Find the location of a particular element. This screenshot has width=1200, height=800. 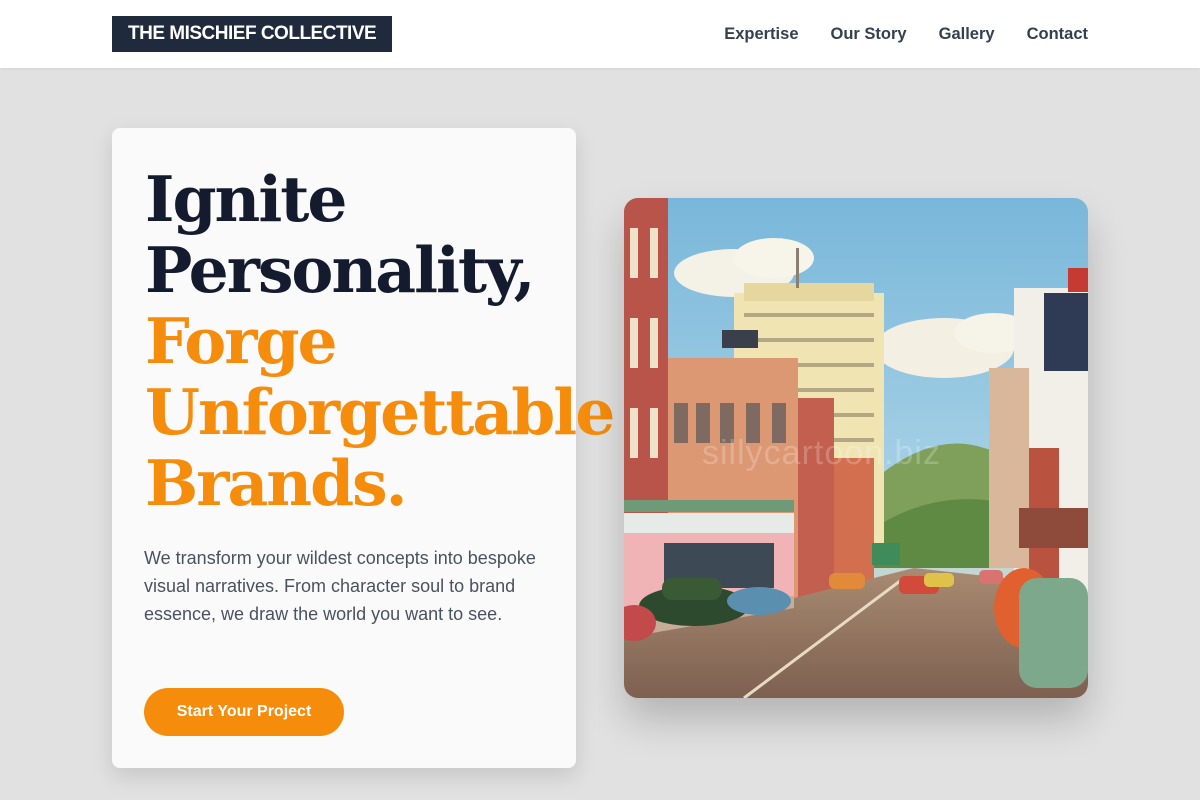

headline-line: Ignite is located at coordinates (246, 199).